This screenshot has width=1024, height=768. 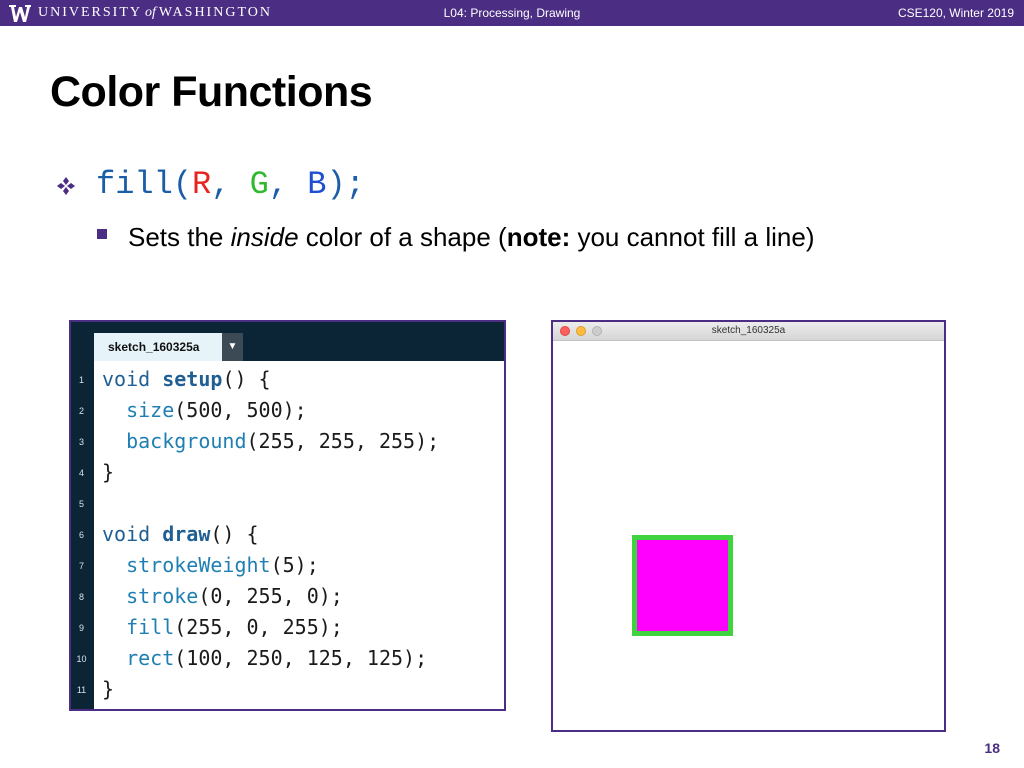 What do you see at coordinates (81, 690) in the screenshot?
I see `line-number: 11` at bounding box center [81, 690].